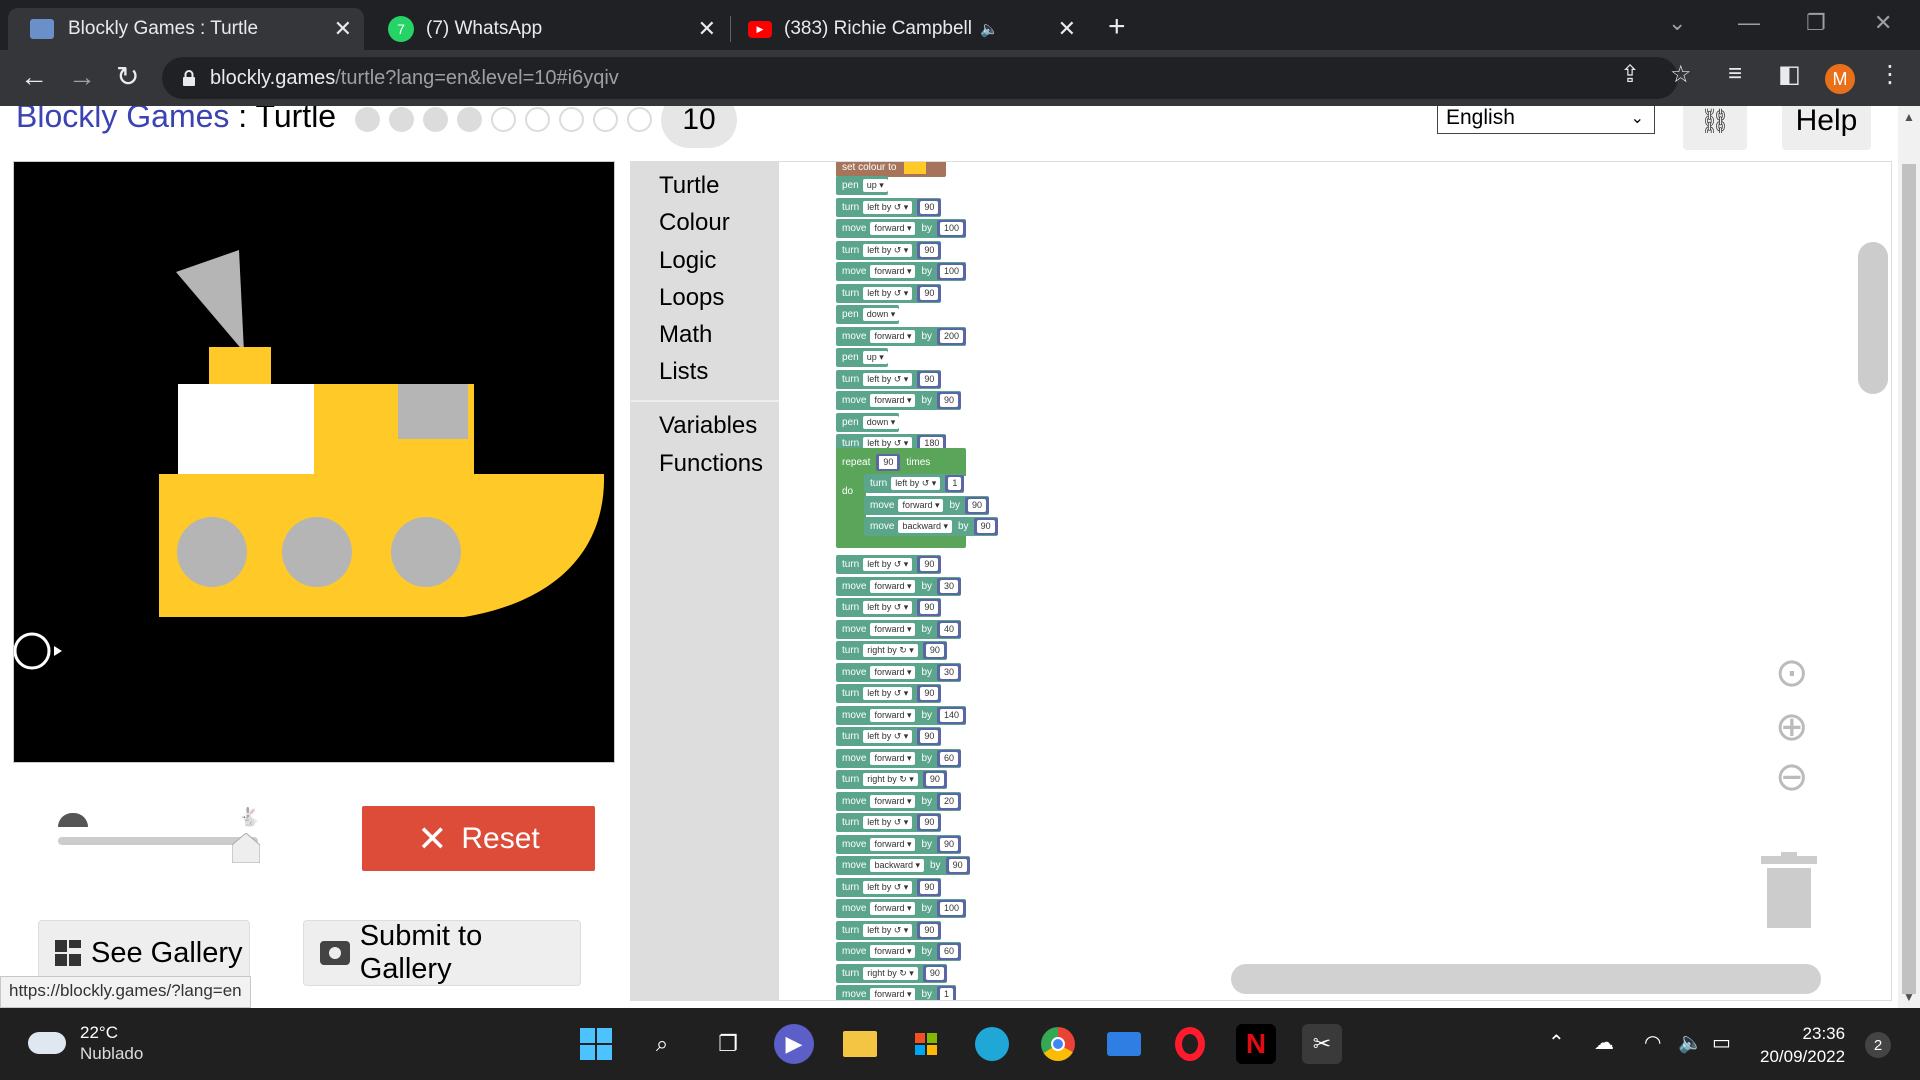 The height and width of the screenshot is (1080, 1920). What do you see at coordinates (949, 629) in the screenshot?
I see `number-field: 40` at bounding box center [949, 629].